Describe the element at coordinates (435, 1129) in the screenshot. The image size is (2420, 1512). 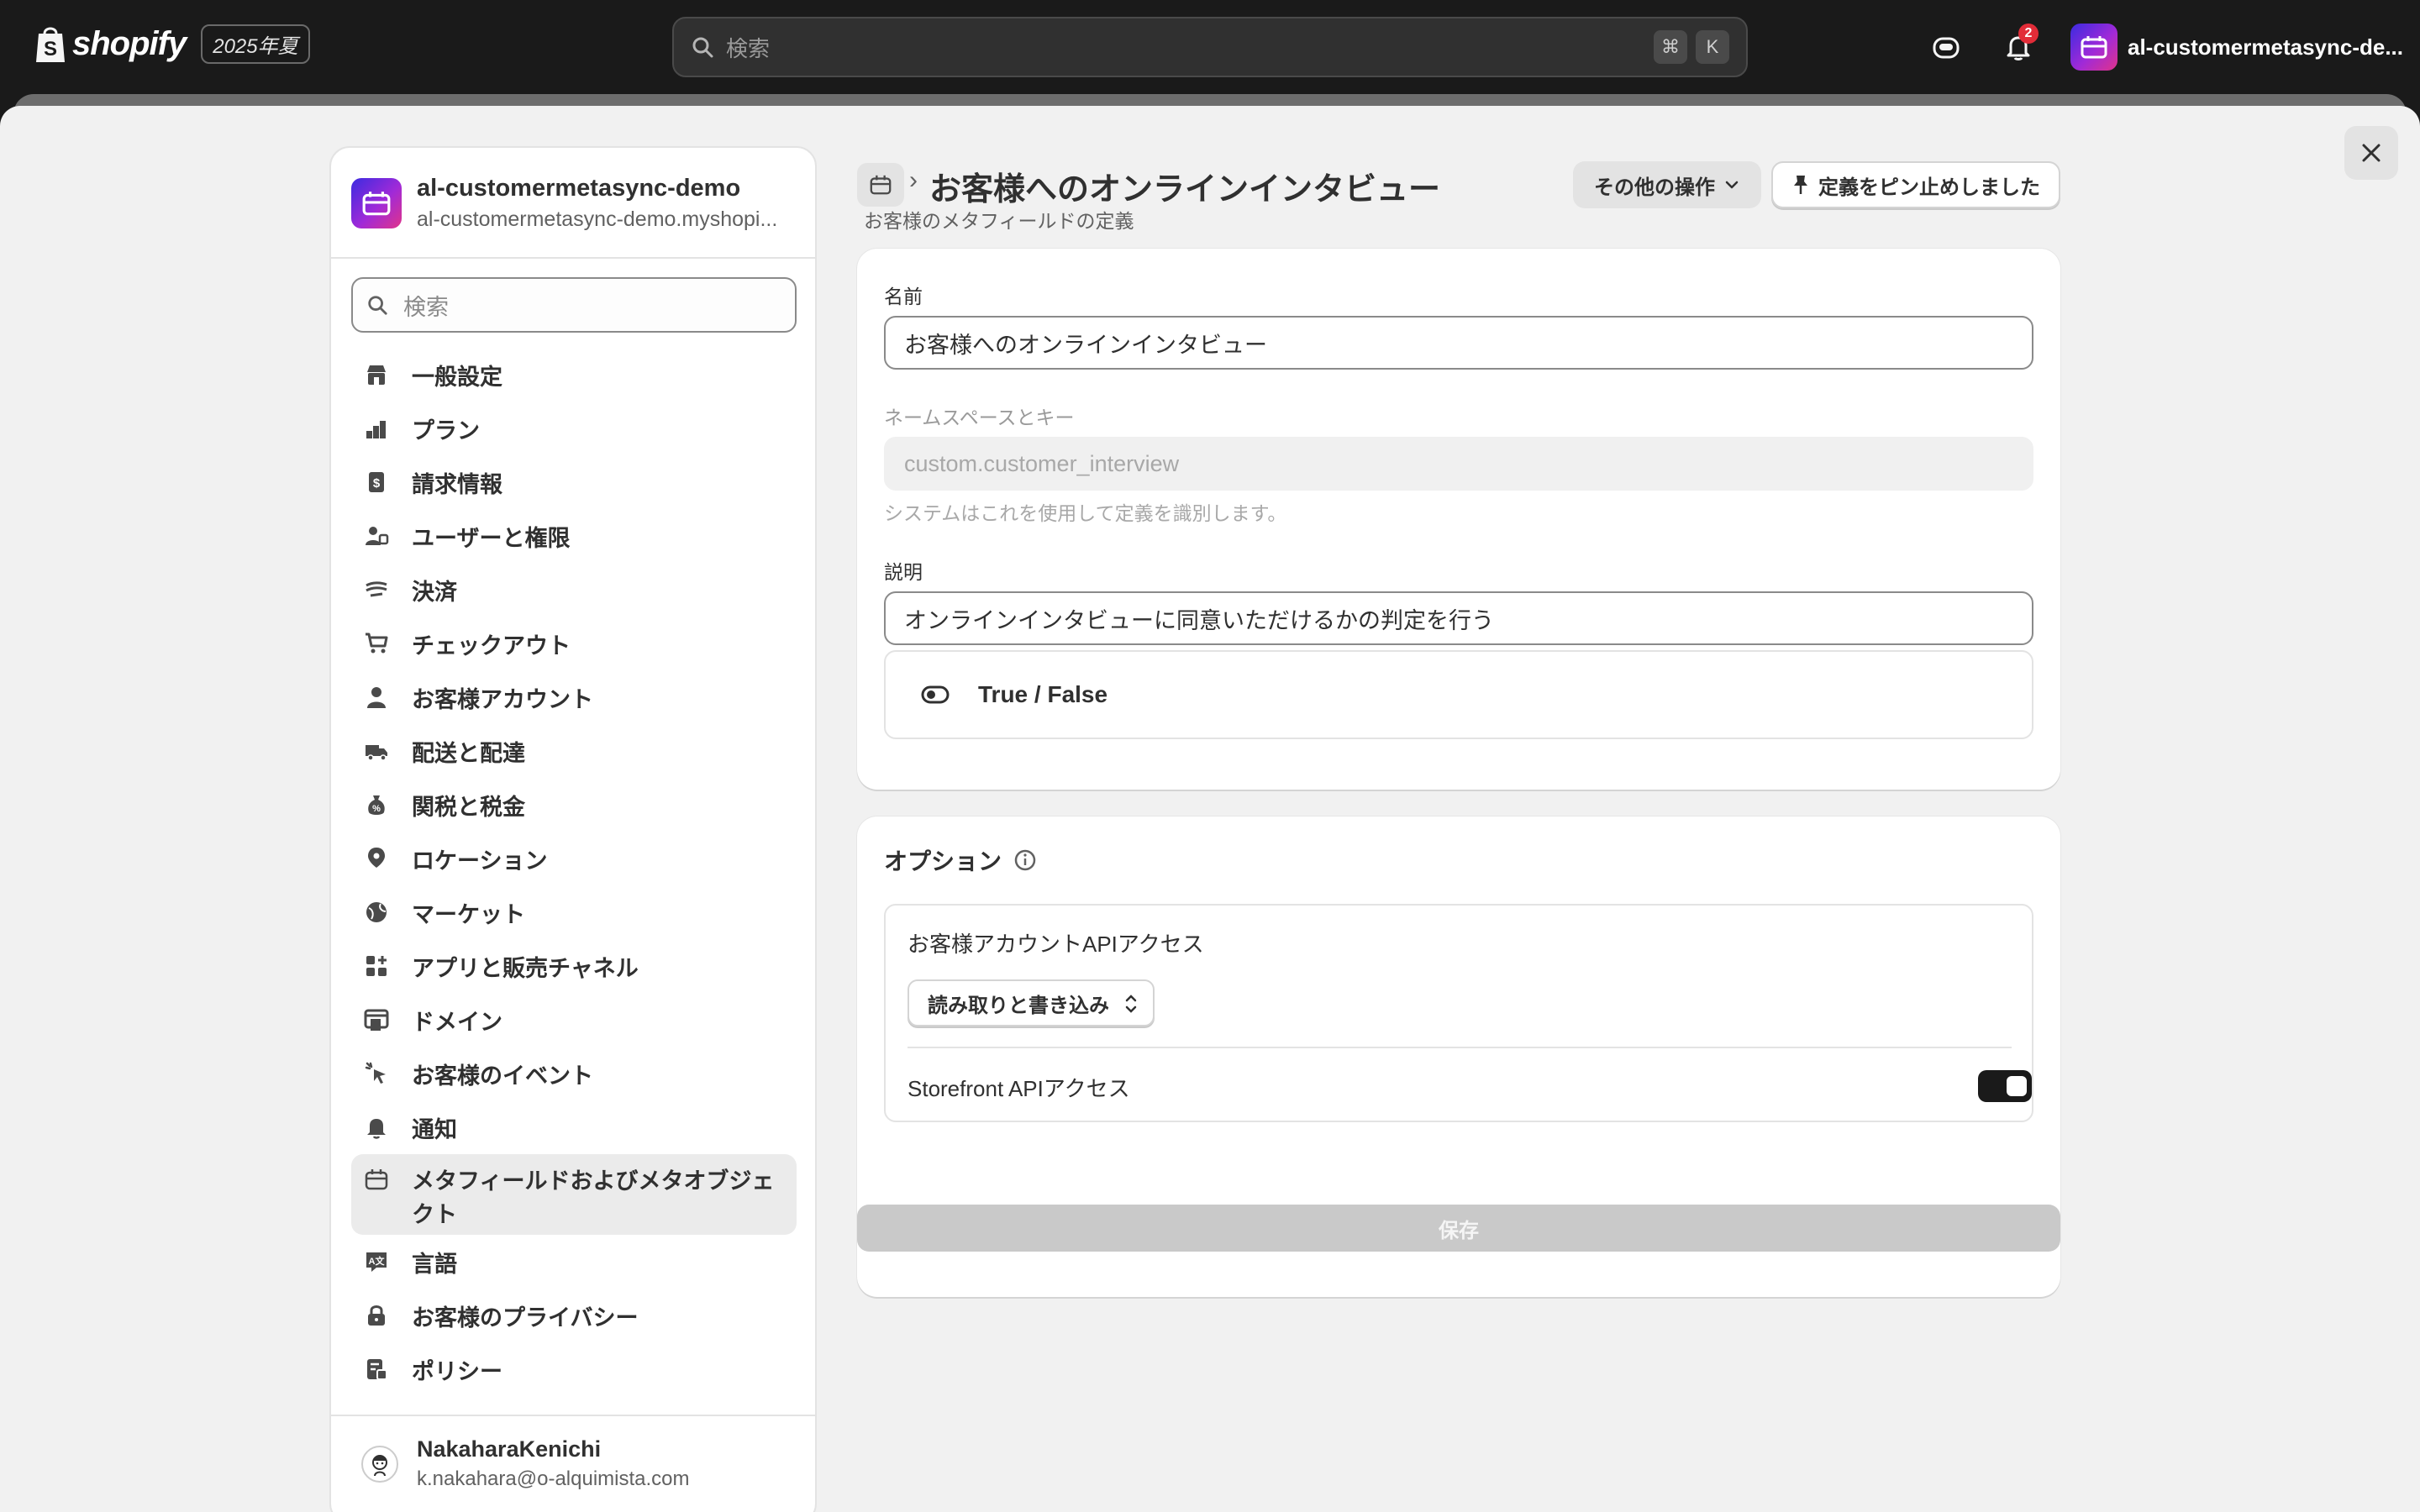
I see `sidebar-item-label: 通知` at that location.